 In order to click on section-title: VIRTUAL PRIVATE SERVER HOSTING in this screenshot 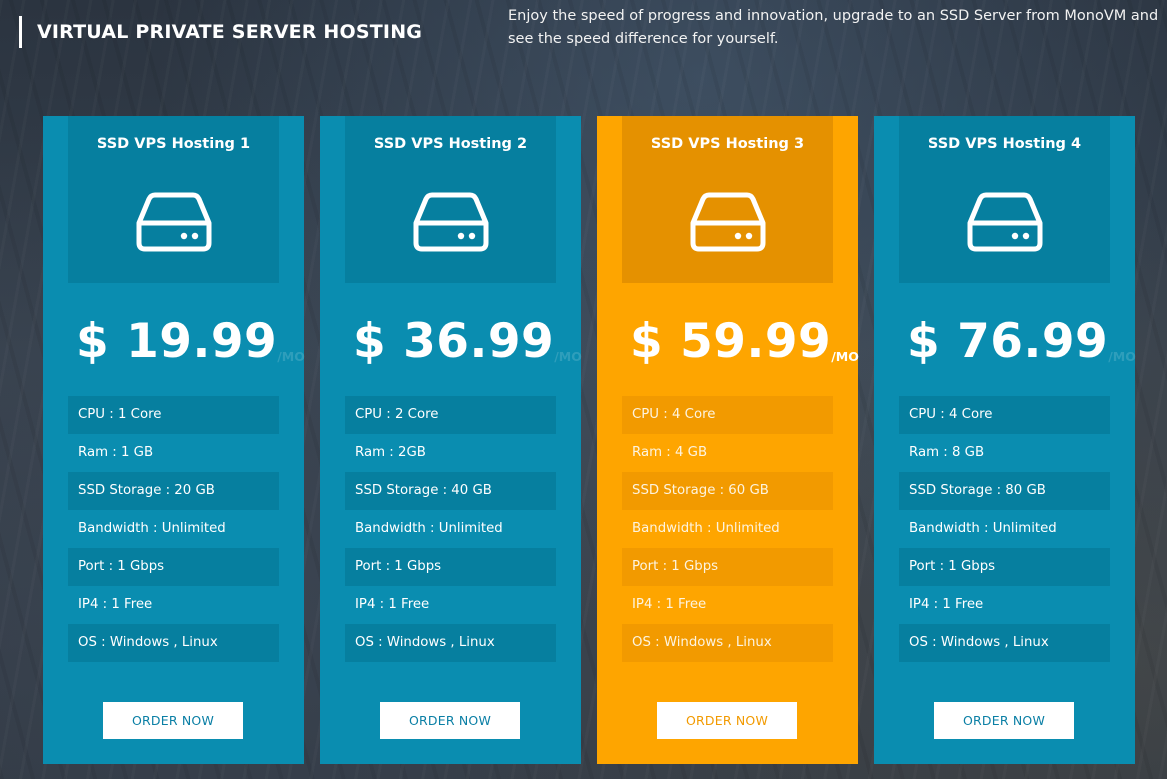, I will do `click(220, 32)`.